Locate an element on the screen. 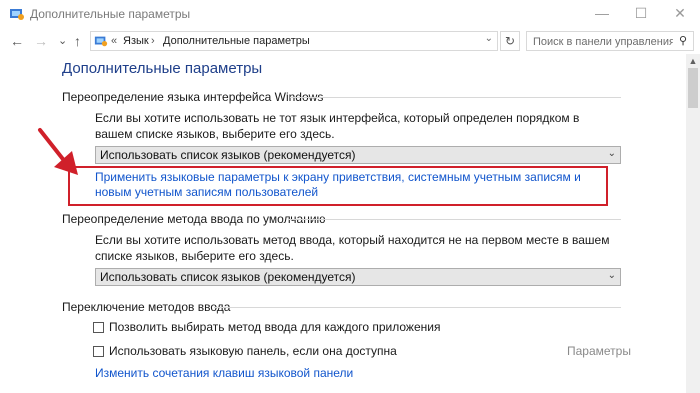 The height and width of the screenshot is (393, 700). minimize-button: — is located at coordinates (602, 13).